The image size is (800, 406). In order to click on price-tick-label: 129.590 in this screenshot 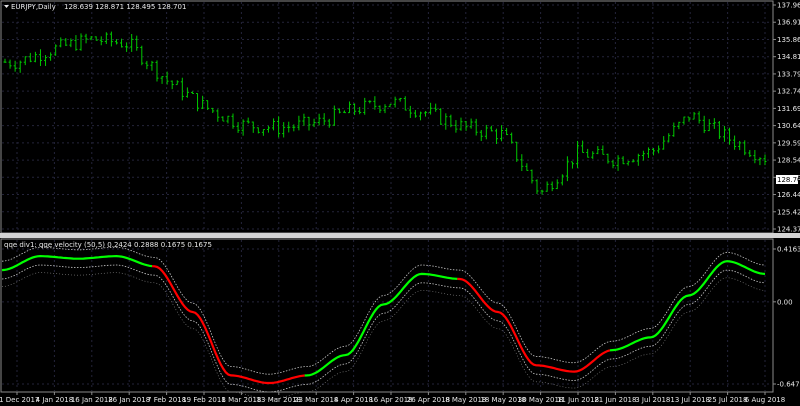, I will do `click(788, 143)`.